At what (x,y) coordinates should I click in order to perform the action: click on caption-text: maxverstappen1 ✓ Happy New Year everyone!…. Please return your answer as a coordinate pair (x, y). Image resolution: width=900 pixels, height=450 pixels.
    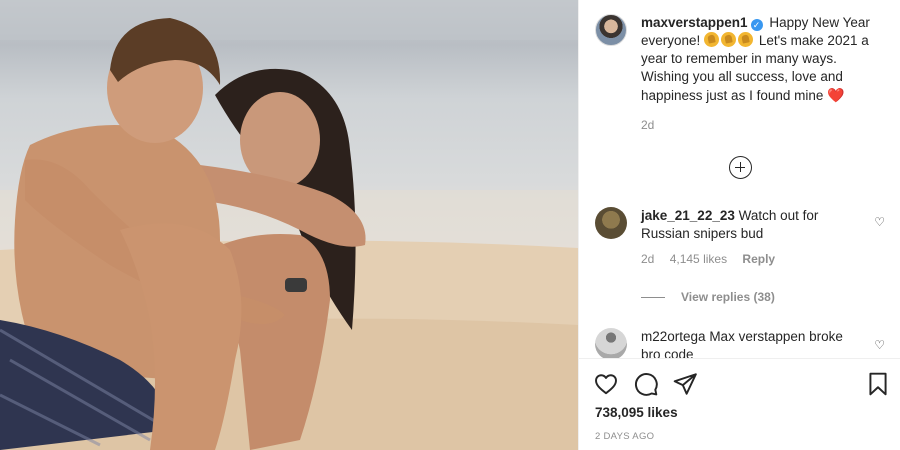
    Looking at the image, I should click on (764, 59).